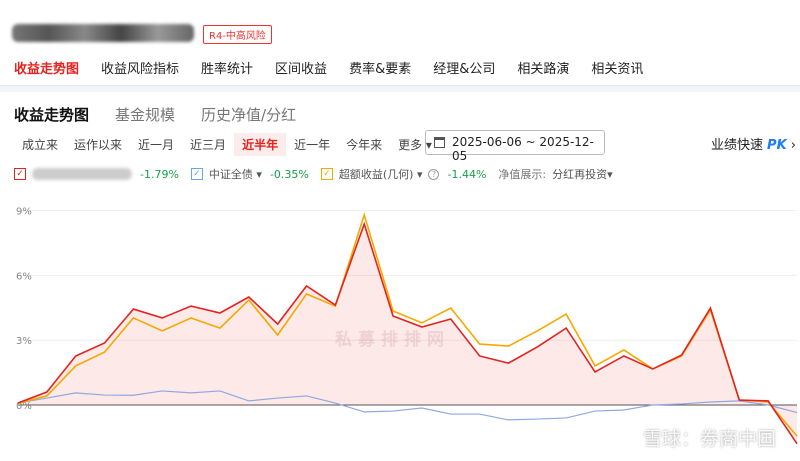 This screenshot has height=461, width=800. What do you see at coordinates (145, 114) in the screenshot?
I see `subtab-1: 基金规模` at bounding box center [145, 114].